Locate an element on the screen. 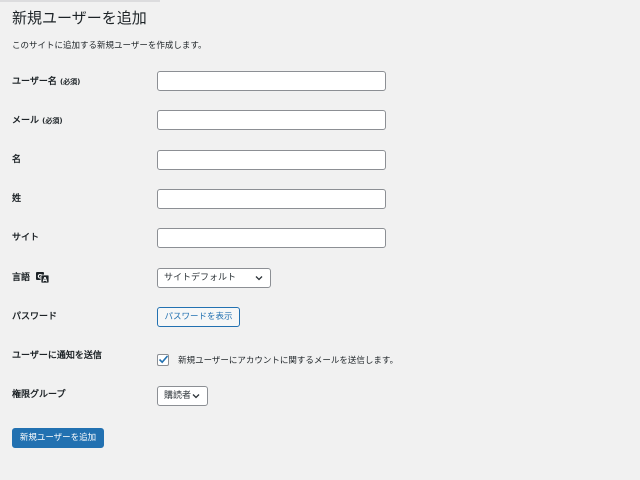 The width and height of the screenshot is (640, 480). page-description: このサイトに追加する新規ユーザーを作成します。 is located at coordinates (109, 46).